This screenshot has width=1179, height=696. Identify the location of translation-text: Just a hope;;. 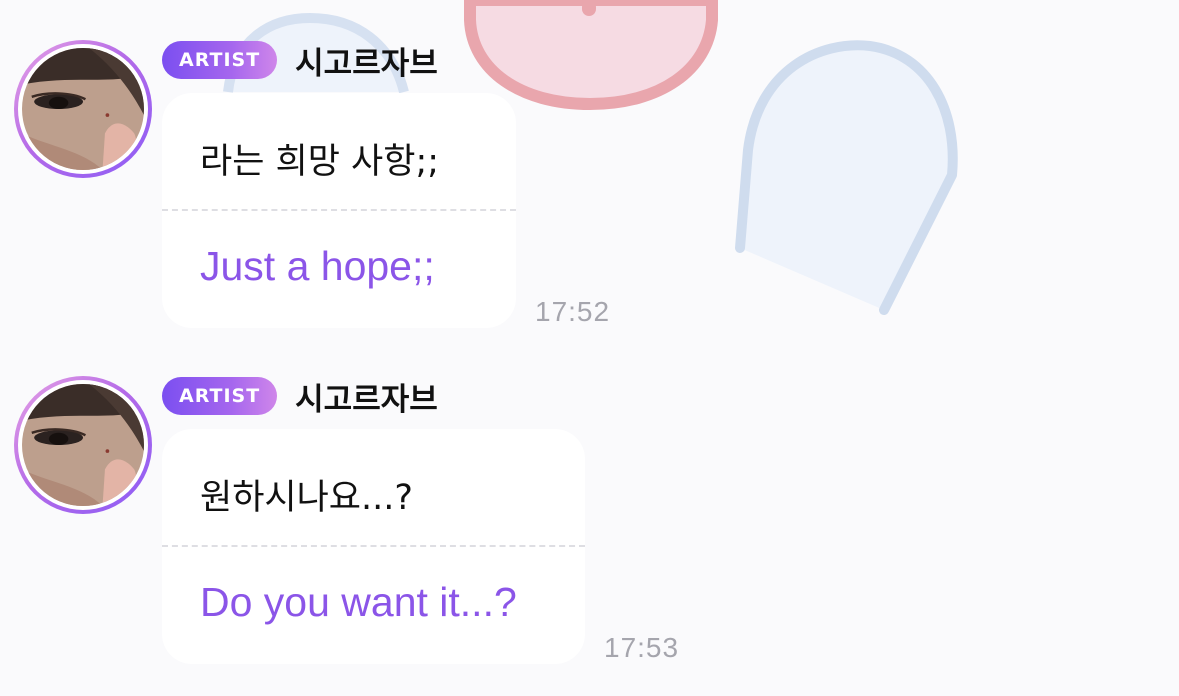
(317, 266).